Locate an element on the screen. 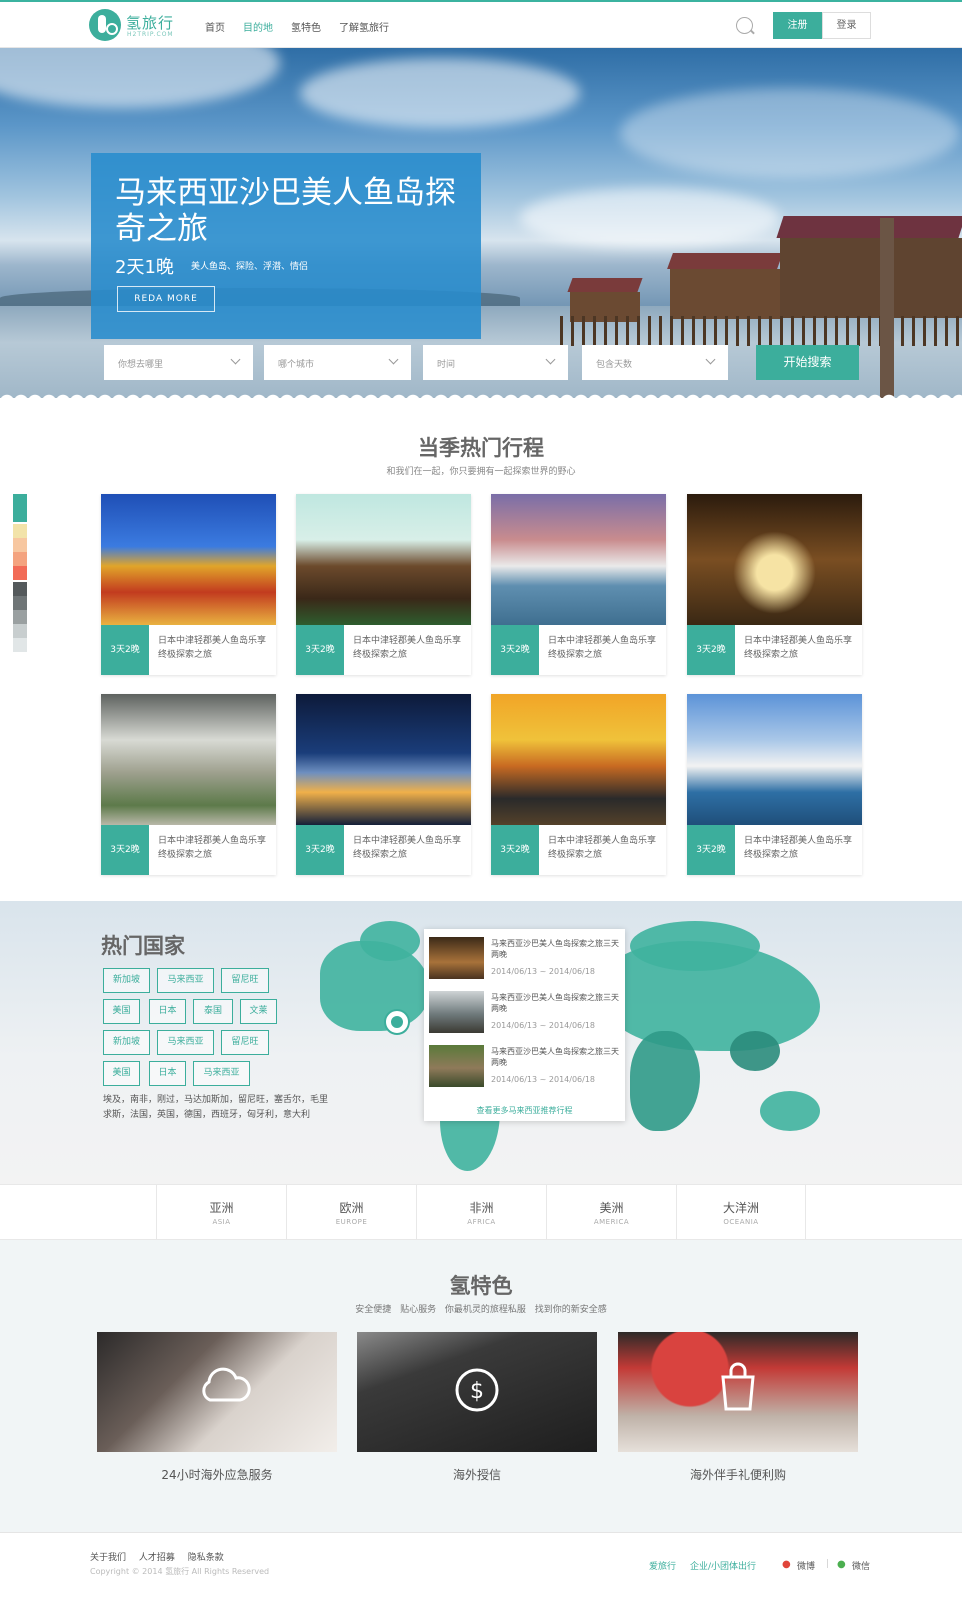 The image size is (962, 1600). login-button: 登录 is located at coordinates (846, 25).